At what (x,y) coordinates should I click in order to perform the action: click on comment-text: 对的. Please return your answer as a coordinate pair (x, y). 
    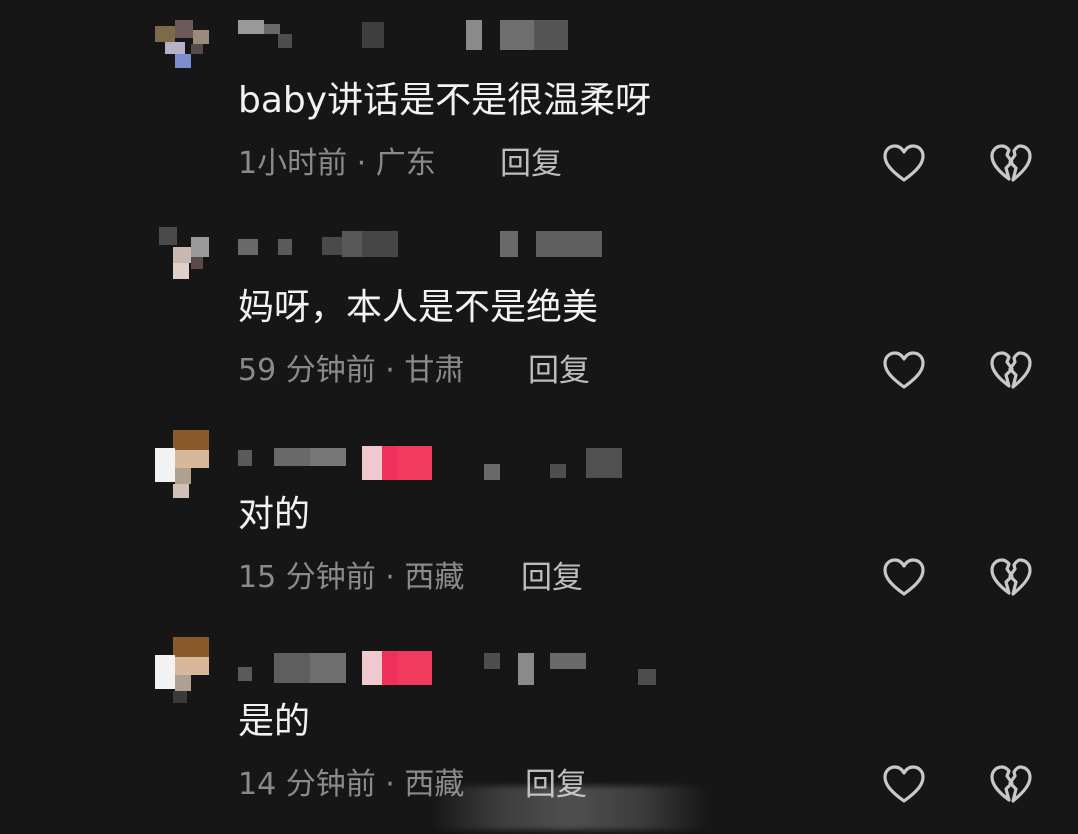
    Looking at the image, I should click on (274, 514).